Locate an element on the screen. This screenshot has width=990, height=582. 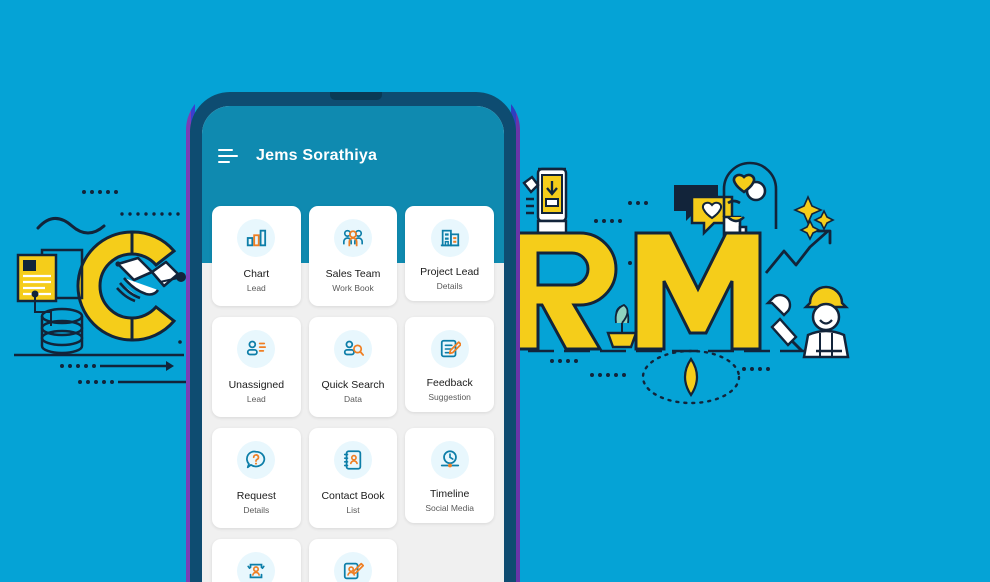
dot-row-top2 is located at coordinates (150, 214).